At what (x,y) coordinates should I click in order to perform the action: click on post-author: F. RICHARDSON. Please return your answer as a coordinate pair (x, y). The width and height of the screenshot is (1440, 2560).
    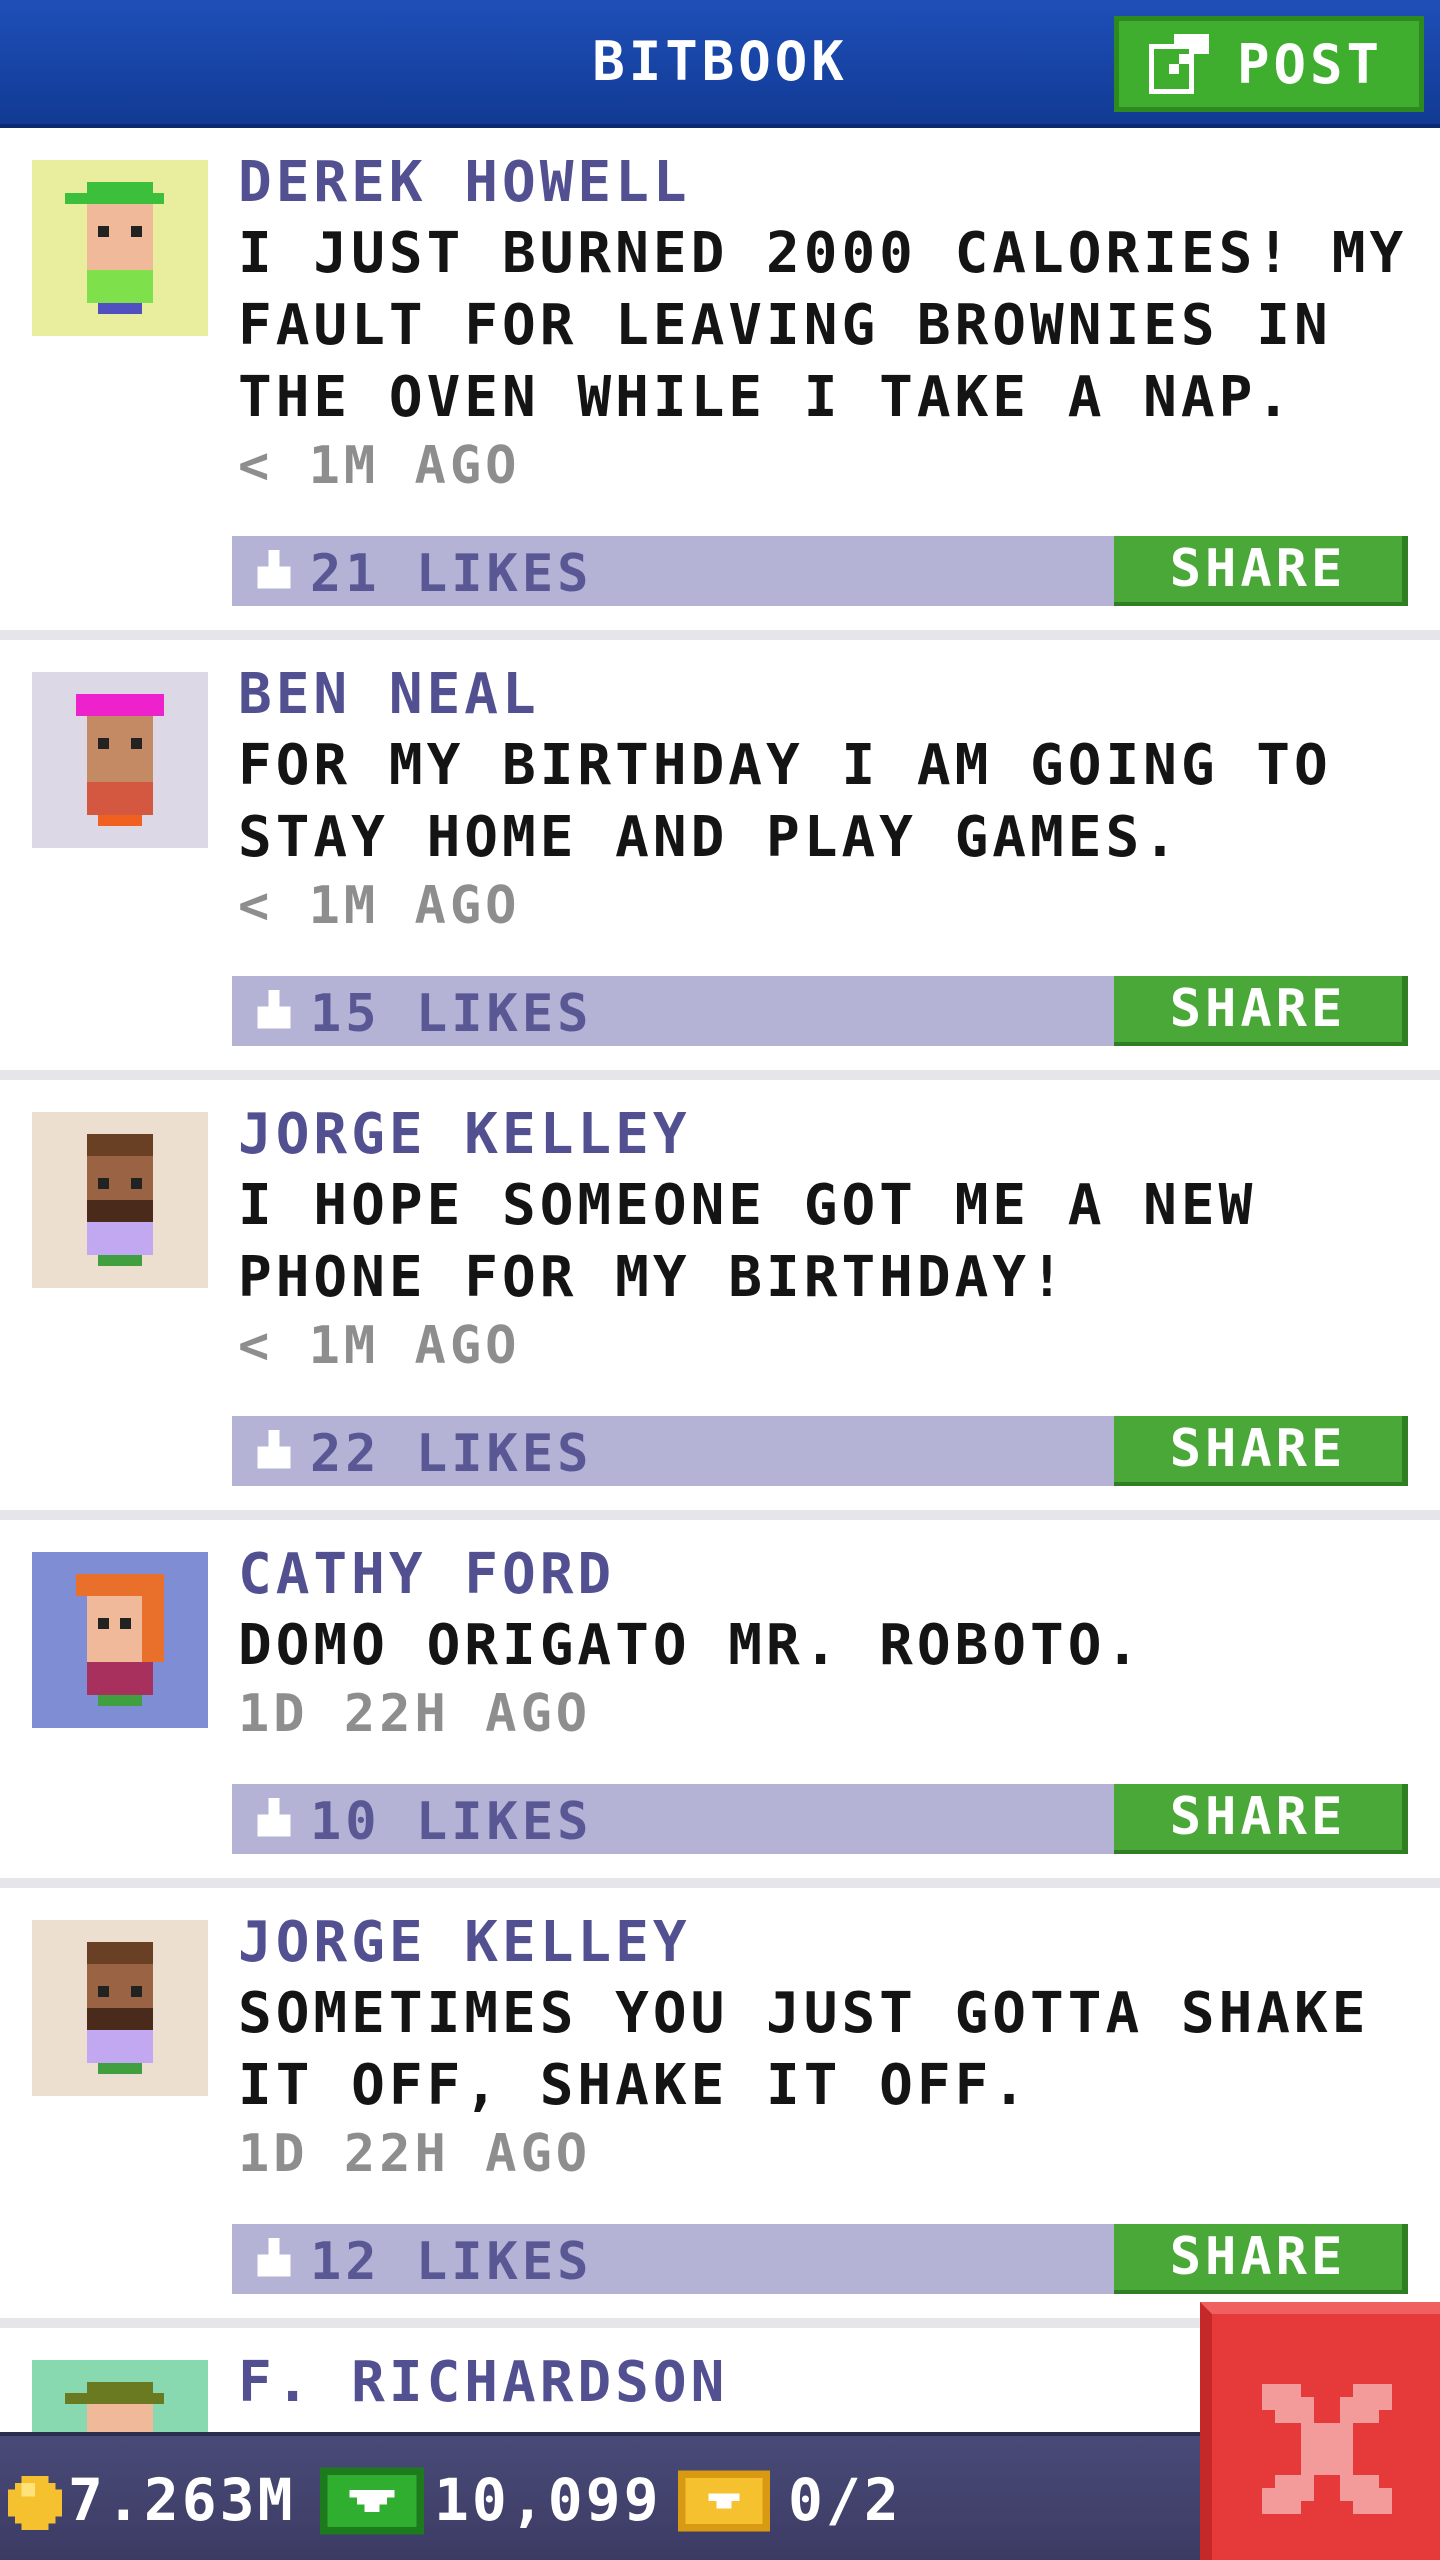
    Looking at the image, I should click on (483, 2382).